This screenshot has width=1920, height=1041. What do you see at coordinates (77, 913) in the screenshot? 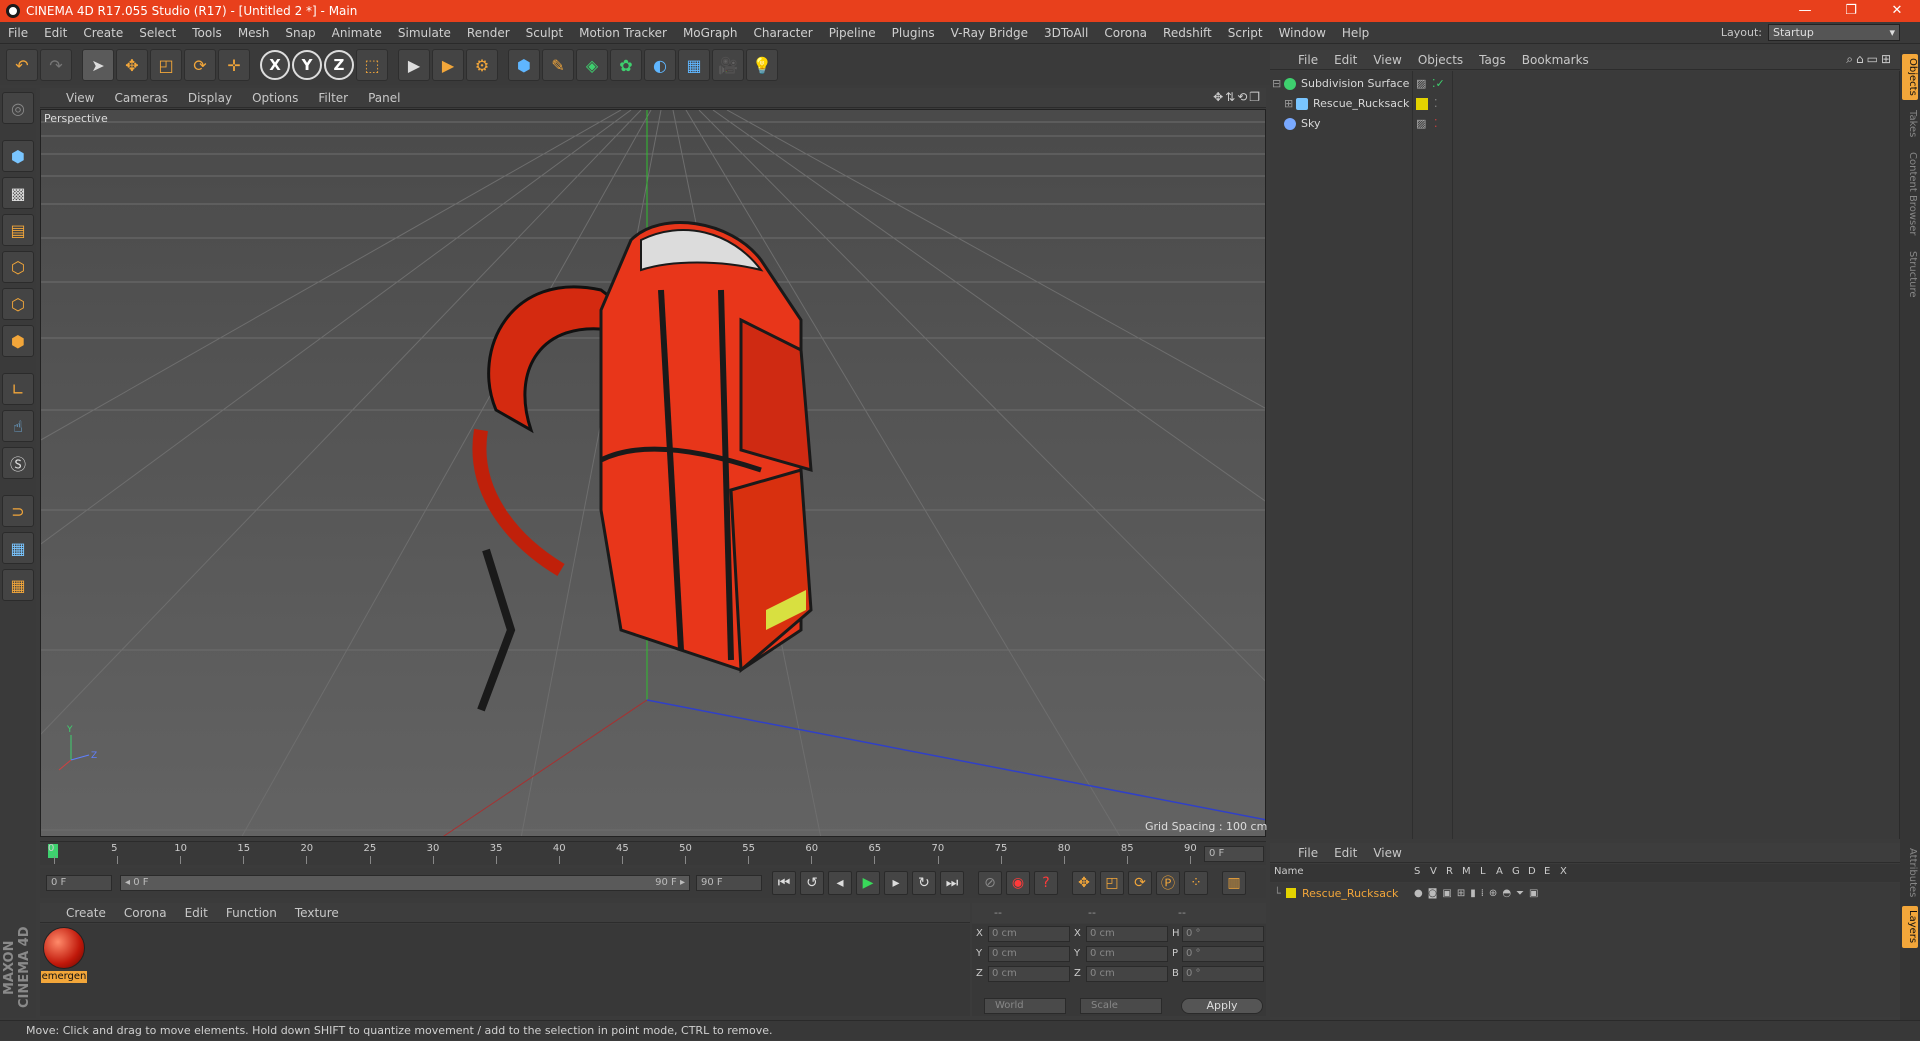
I see `material-menu-create: Create` at bounding box center [77, 913].